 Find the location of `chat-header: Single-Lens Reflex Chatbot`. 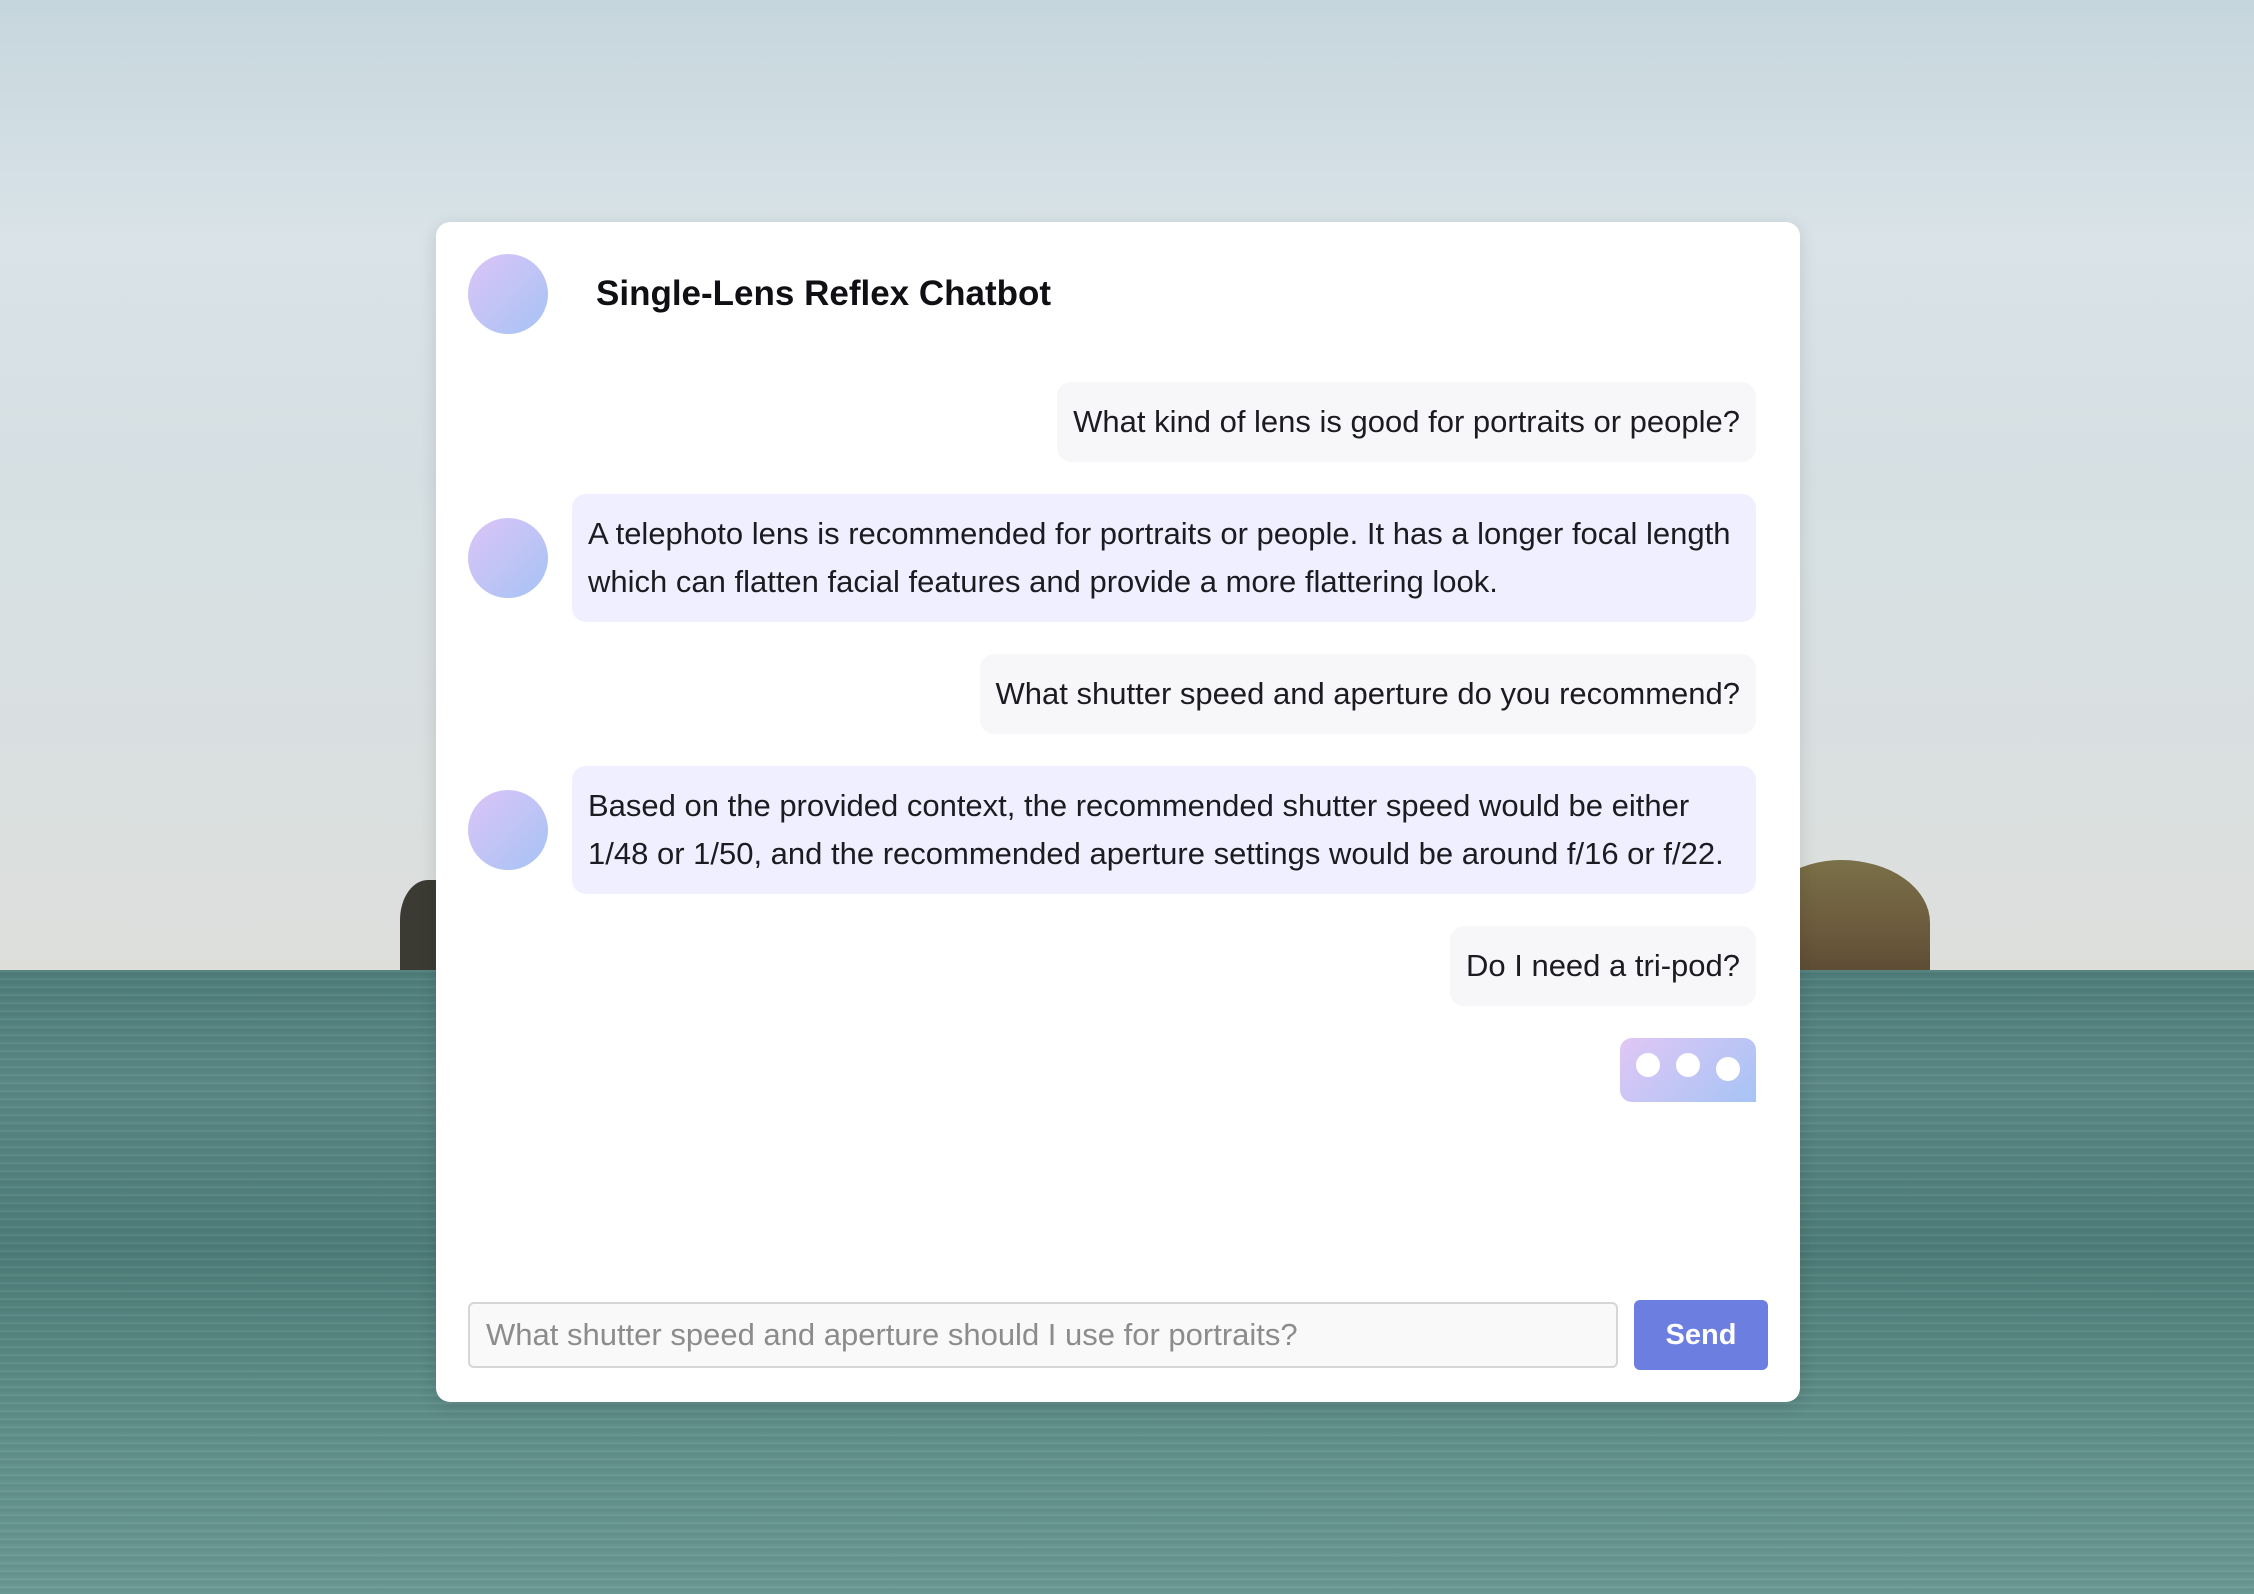

chat-header: Single-Lens Reflex Chatbot is located at coordinates (759, 294).